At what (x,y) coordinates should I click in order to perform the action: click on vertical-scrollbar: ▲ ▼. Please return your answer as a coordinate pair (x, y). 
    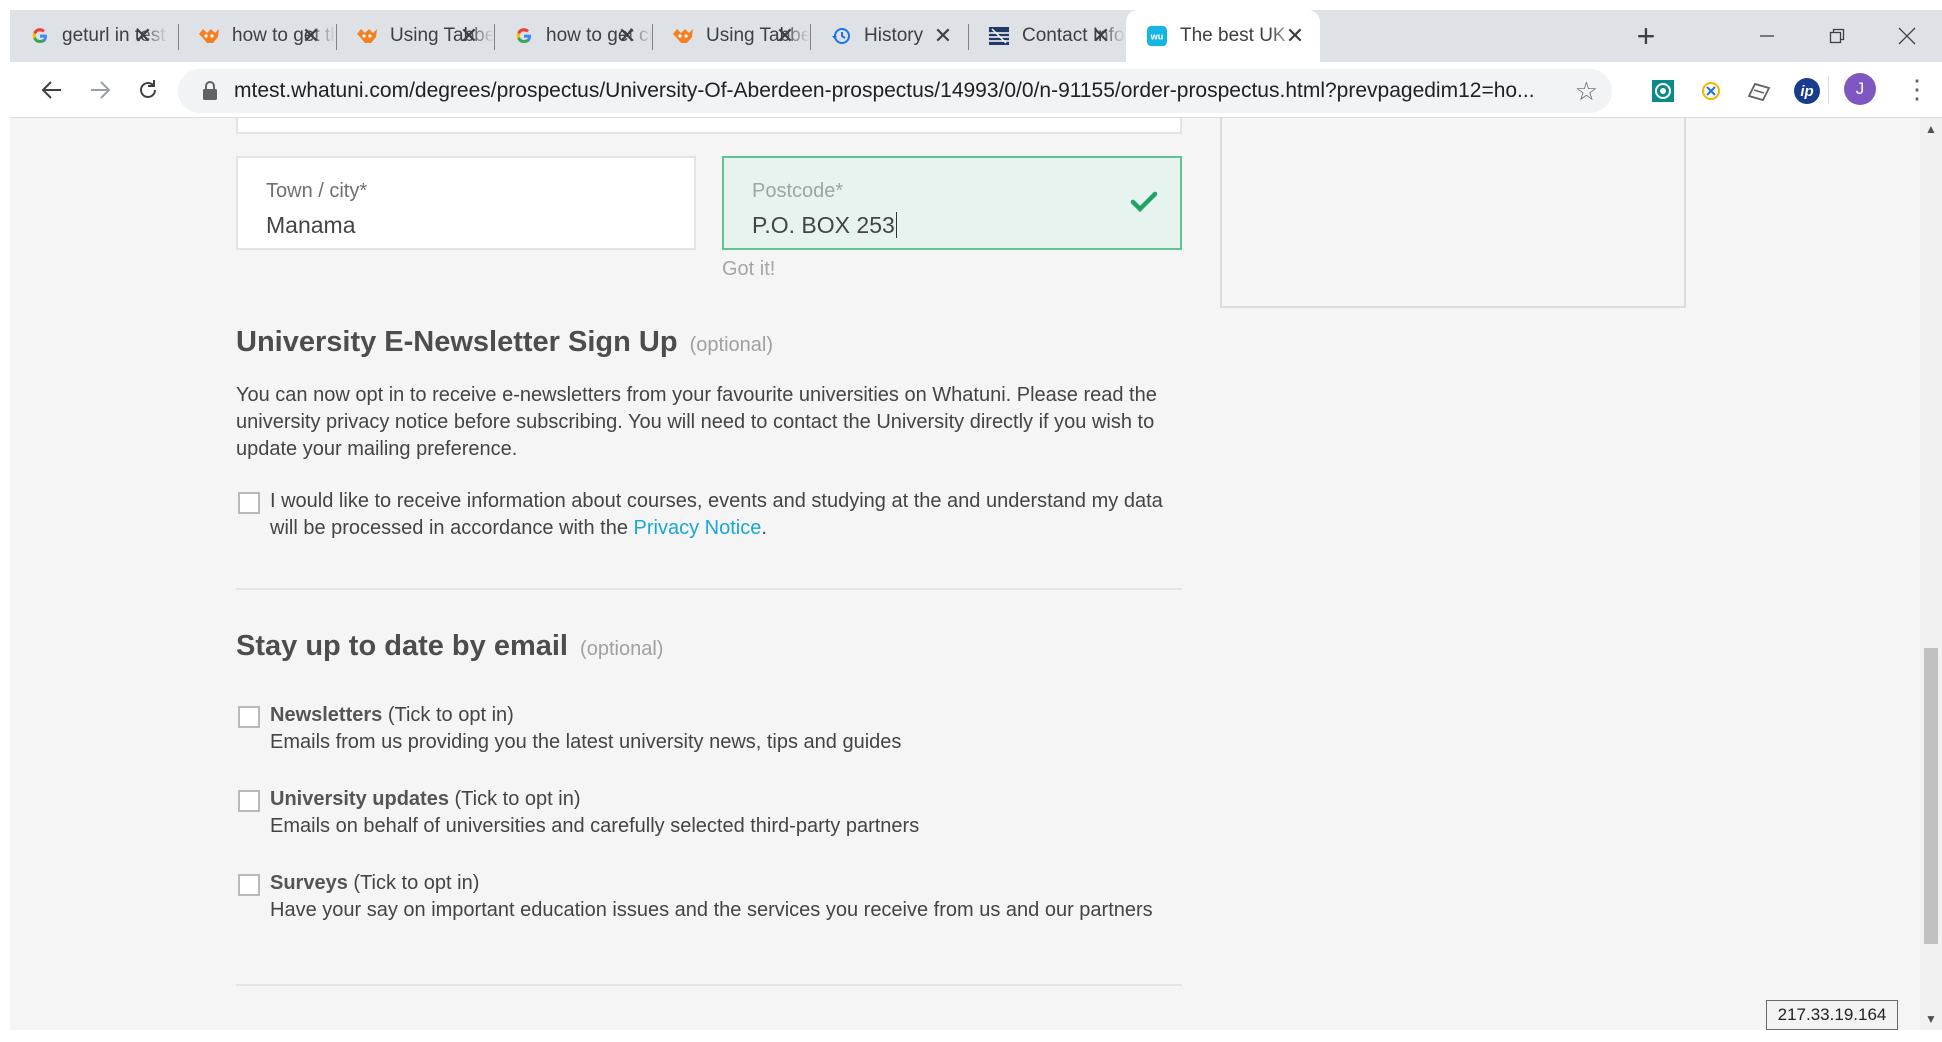
    Looking at the image, I should click on (1931, 574).